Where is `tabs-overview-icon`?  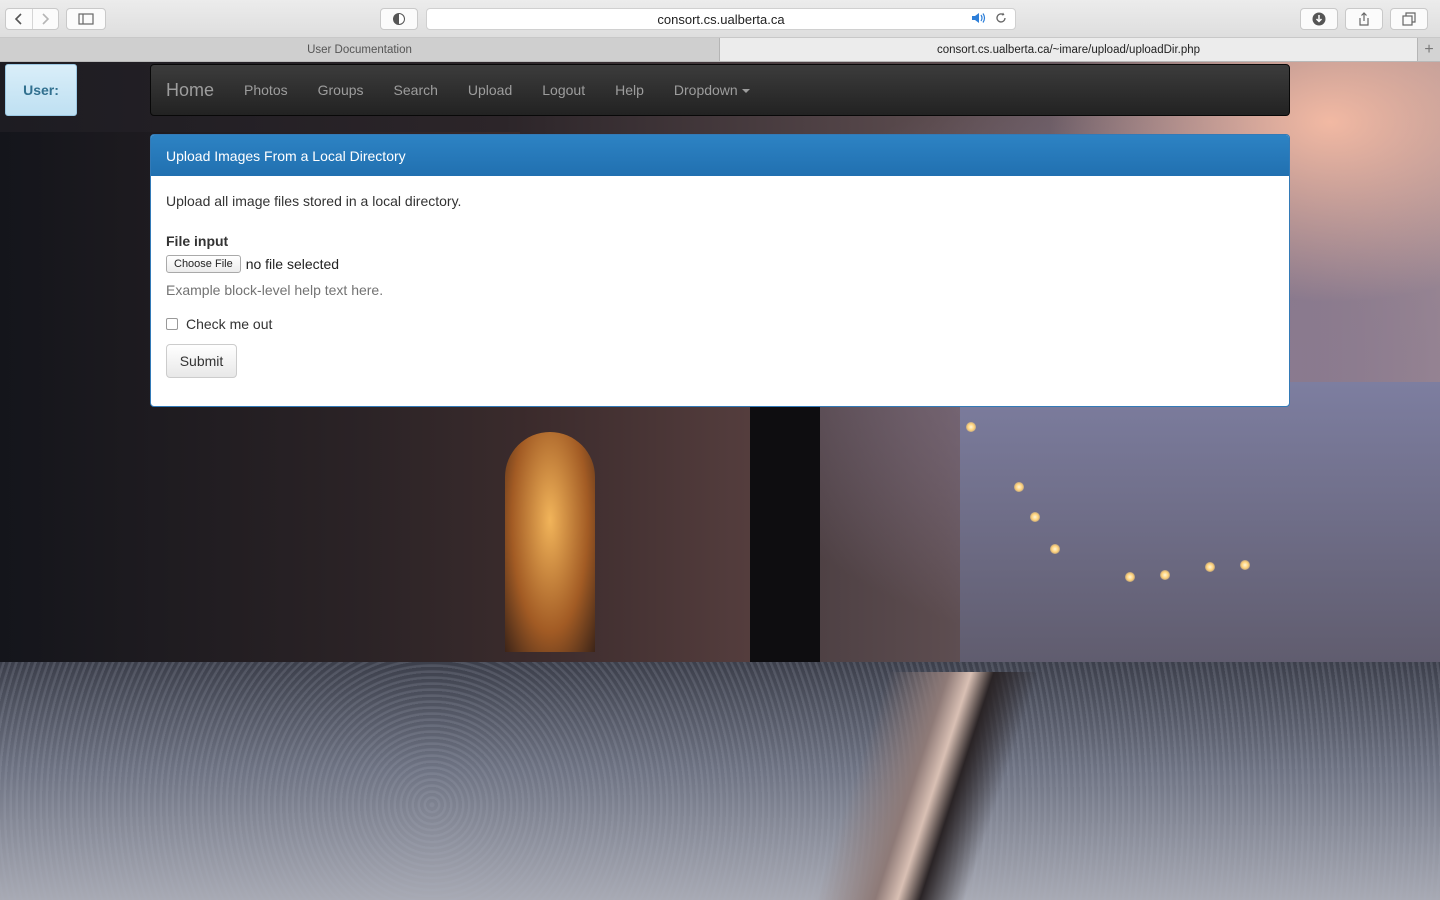 tabs-overview-icon is located at coordinates (1409, 19).